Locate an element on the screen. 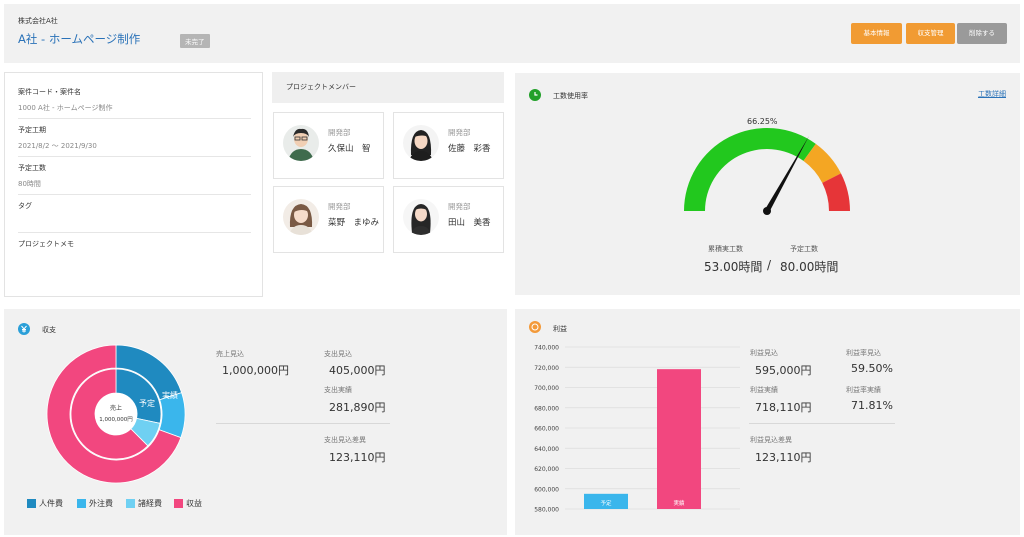 The height and width of the screenshot is (537, 1024). expense-actual-label: 支出実績 is located at coordinates (338, 390).